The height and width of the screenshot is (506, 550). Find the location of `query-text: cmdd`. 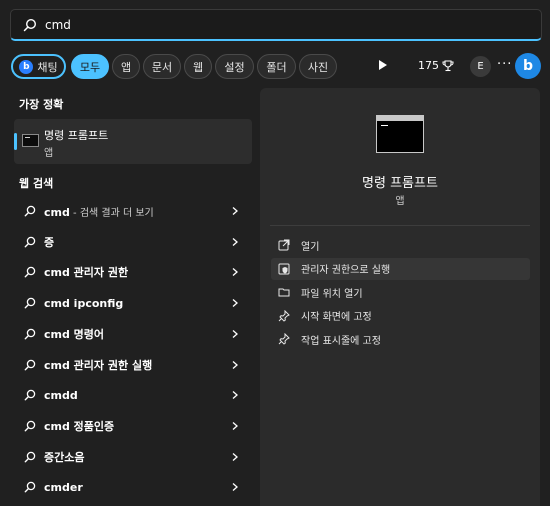

query-text: cmdd is located at coordinates (61, 395).